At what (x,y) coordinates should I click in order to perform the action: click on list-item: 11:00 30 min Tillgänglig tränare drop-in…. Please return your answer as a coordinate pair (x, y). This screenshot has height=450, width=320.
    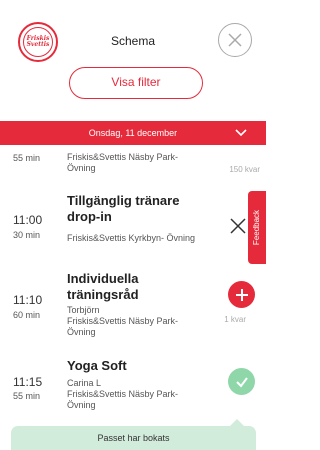
    Looking at the image, I should click on (133, 224).